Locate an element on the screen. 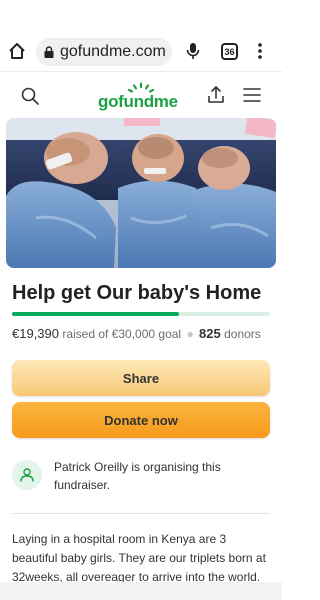 This screenshot has width=320, height=600. site-header: gofundme is located at coordinates (141, 96).